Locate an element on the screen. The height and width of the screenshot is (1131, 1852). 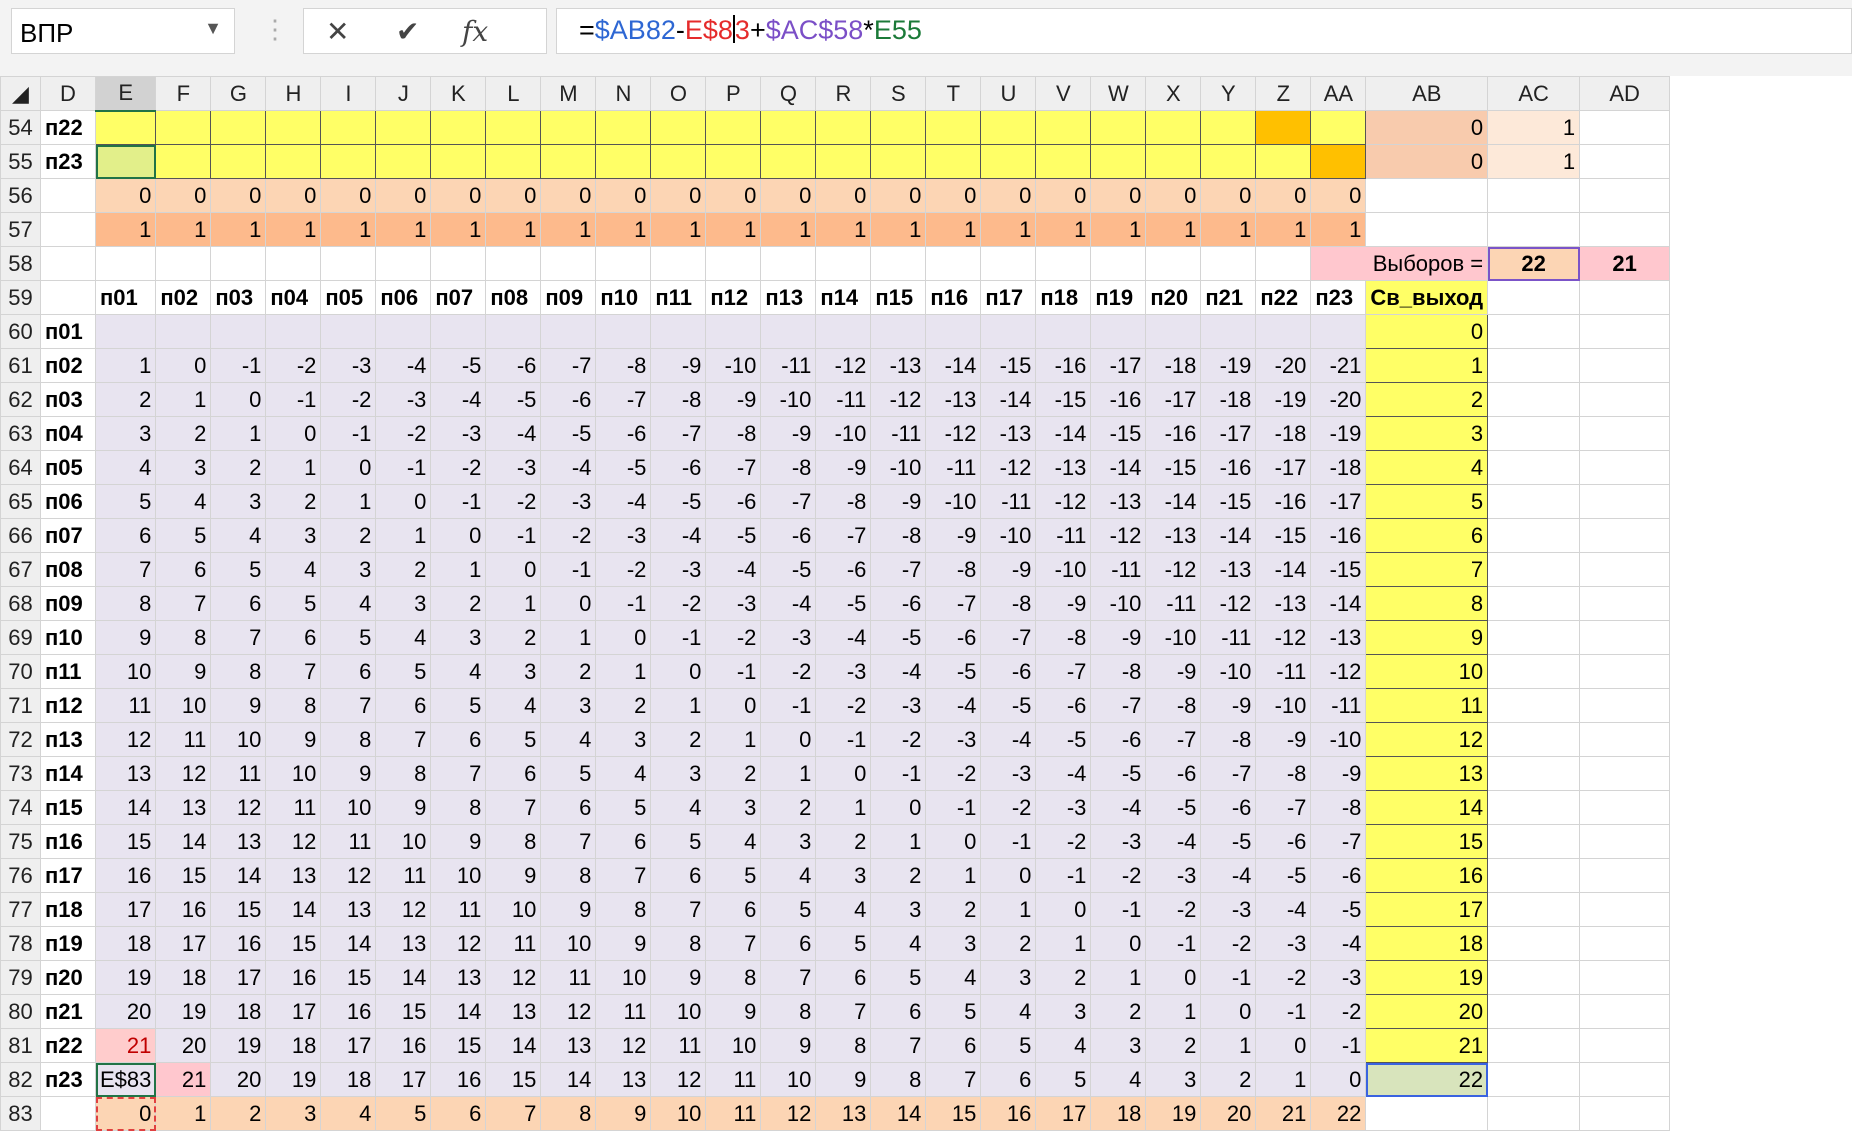
matrix-cell: 5 is located at coordinates (788, 909).